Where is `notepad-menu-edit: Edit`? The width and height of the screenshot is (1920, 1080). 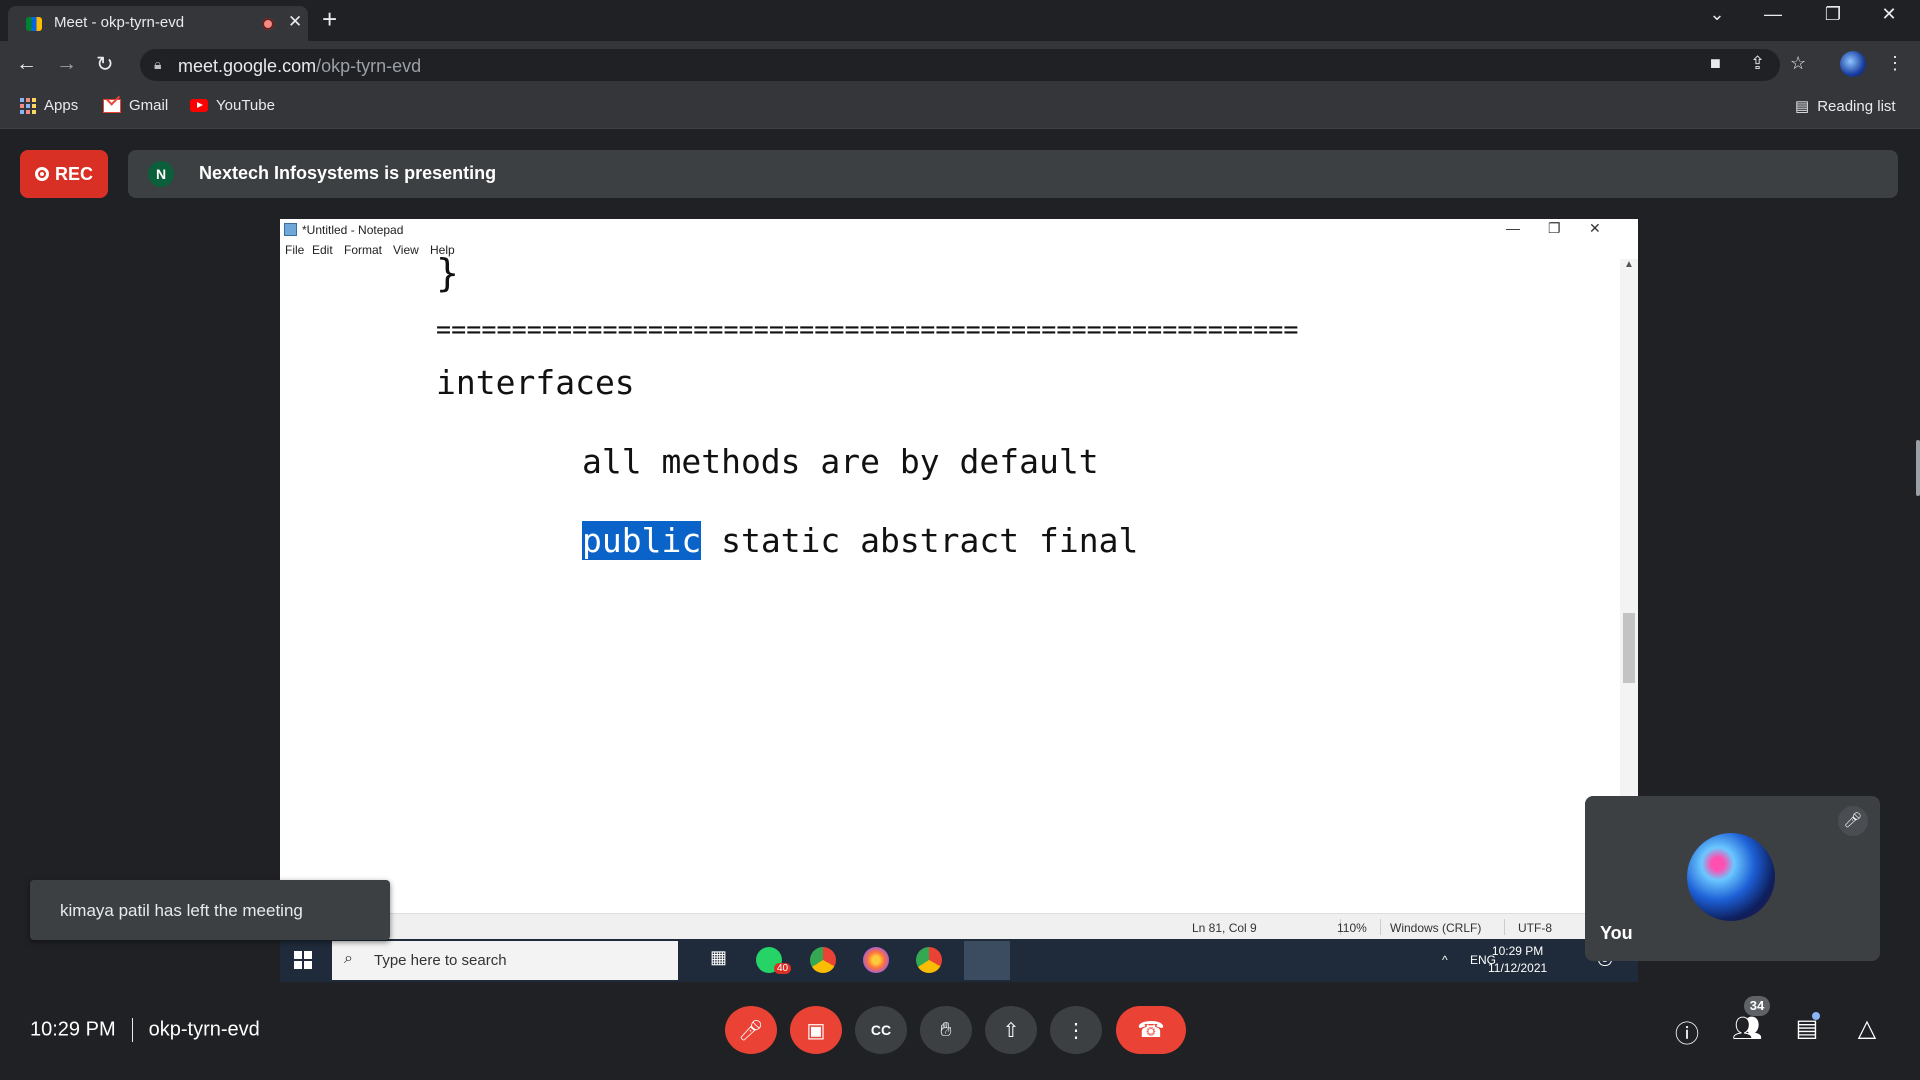 notepad-menu-edit: Edit is located at coordinates (322, 250).